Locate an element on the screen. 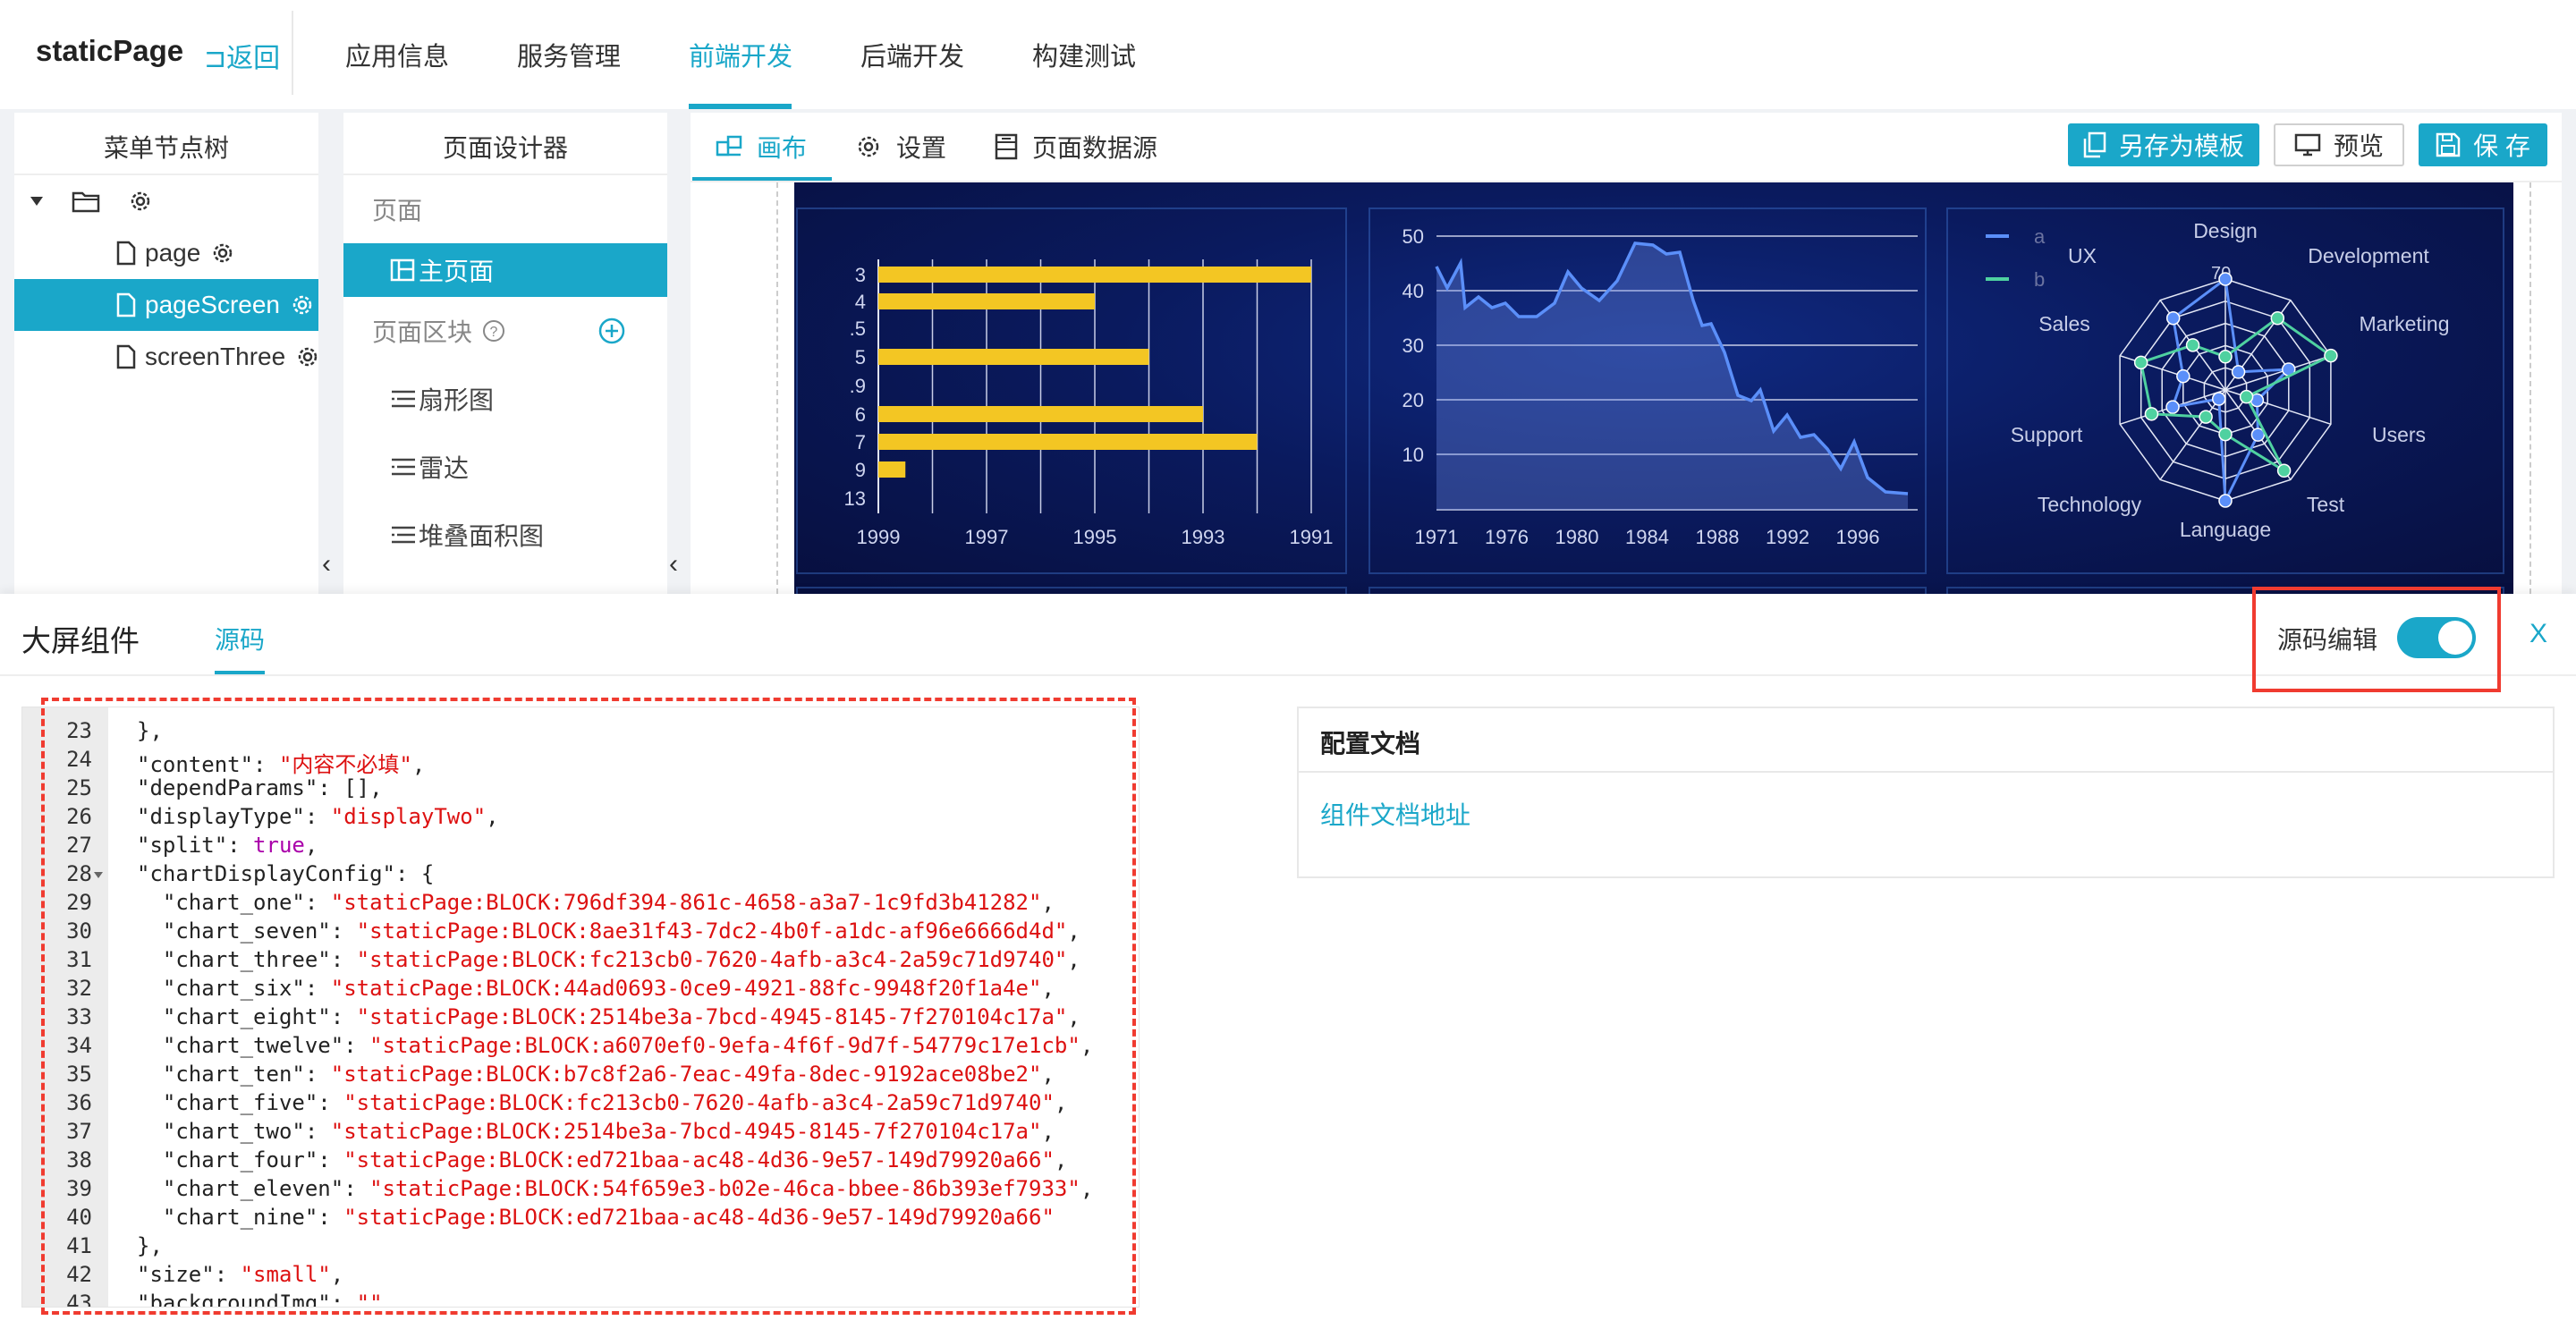 The width and height of the screenshot is (2576, 1329). nav-item-service: 服务管理 is located at coordinates (569, 54).